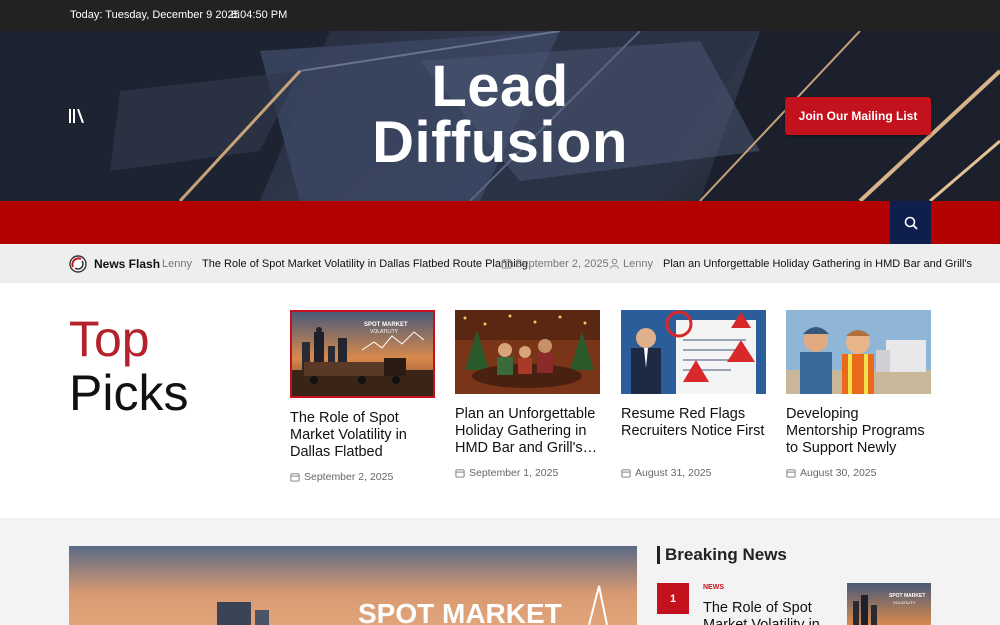 The width and height of the screenshot is (1000, 625). I want to click on breaking-item-title-link: The Role of Spot Market Volatility in, so click(768, 612).